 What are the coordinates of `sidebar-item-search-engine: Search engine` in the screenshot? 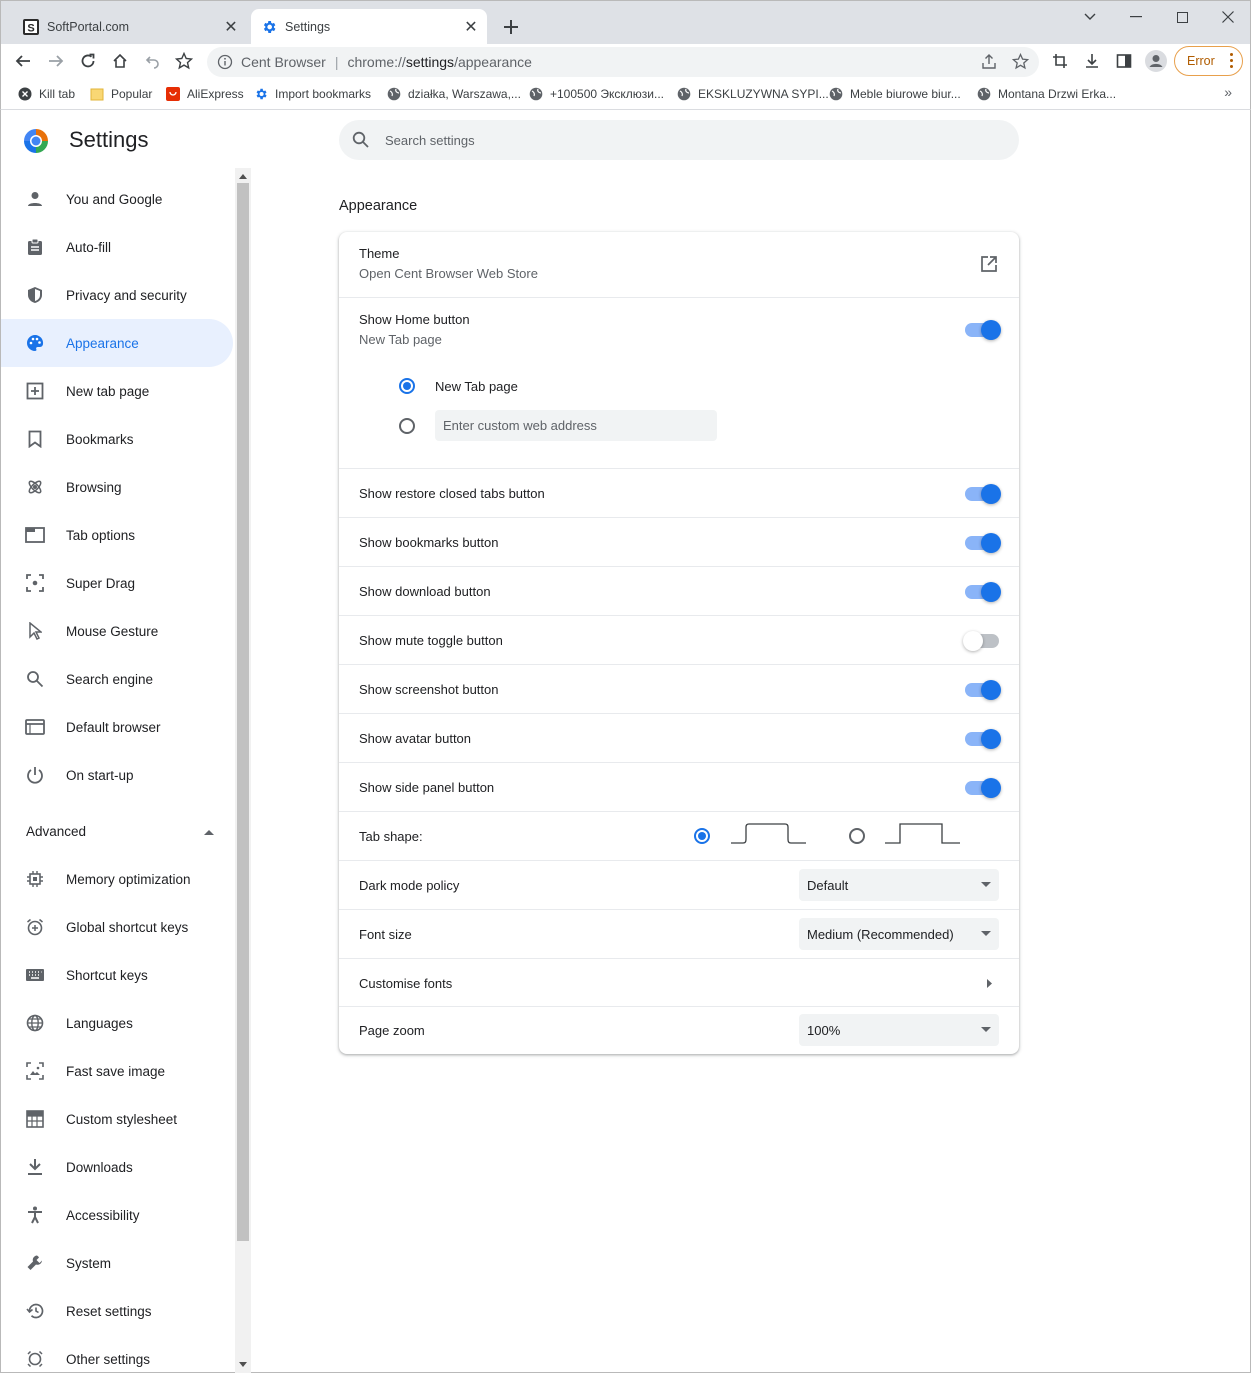 It's located at (117, 679).